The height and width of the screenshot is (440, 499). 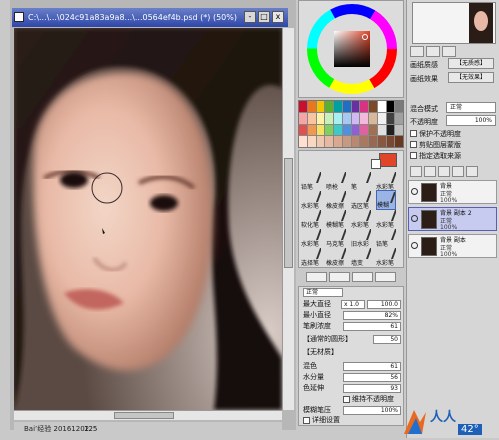 What do you see at coordinates (323, 292) in the screenshot?
I see `brush-mode-select: 正常` at bounding box center [323, 292].